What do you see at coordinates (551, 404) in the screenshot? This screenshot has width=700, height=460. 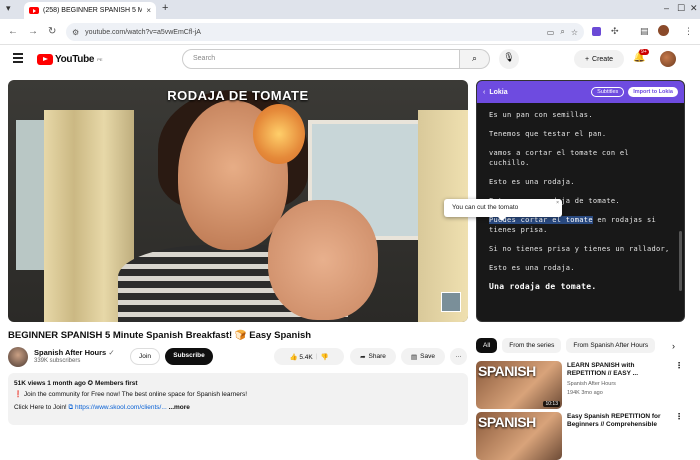 I see `duration-badge: 10:13` at bounding box center [551, 404].